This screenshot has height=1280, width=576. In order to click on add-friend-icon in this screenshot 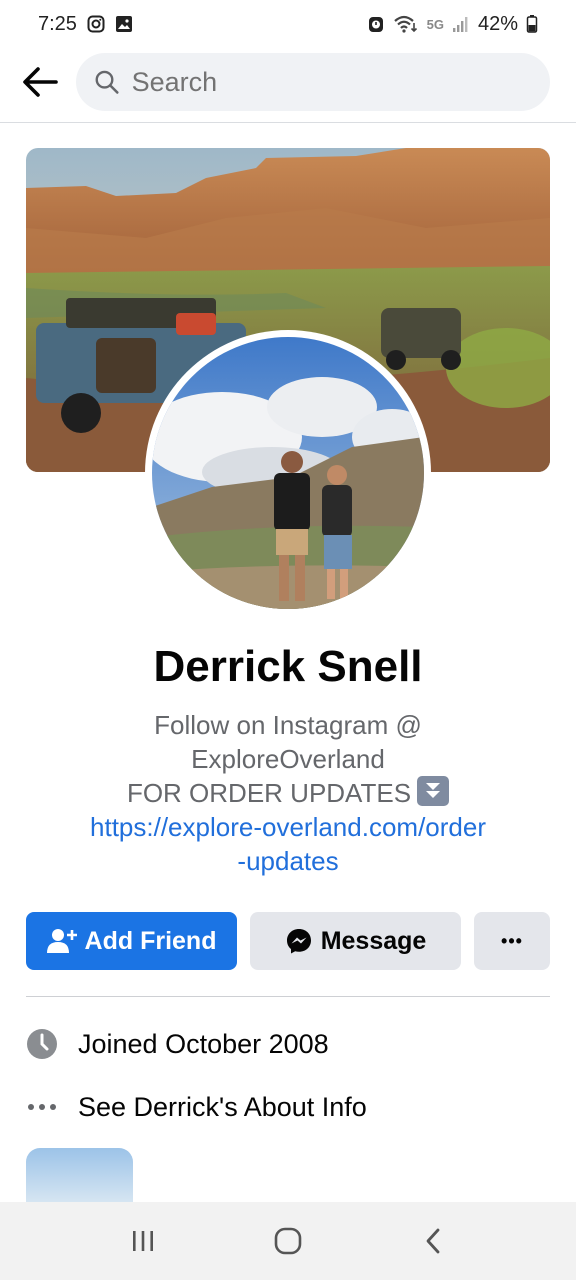, I will do `click(61, 941)`.